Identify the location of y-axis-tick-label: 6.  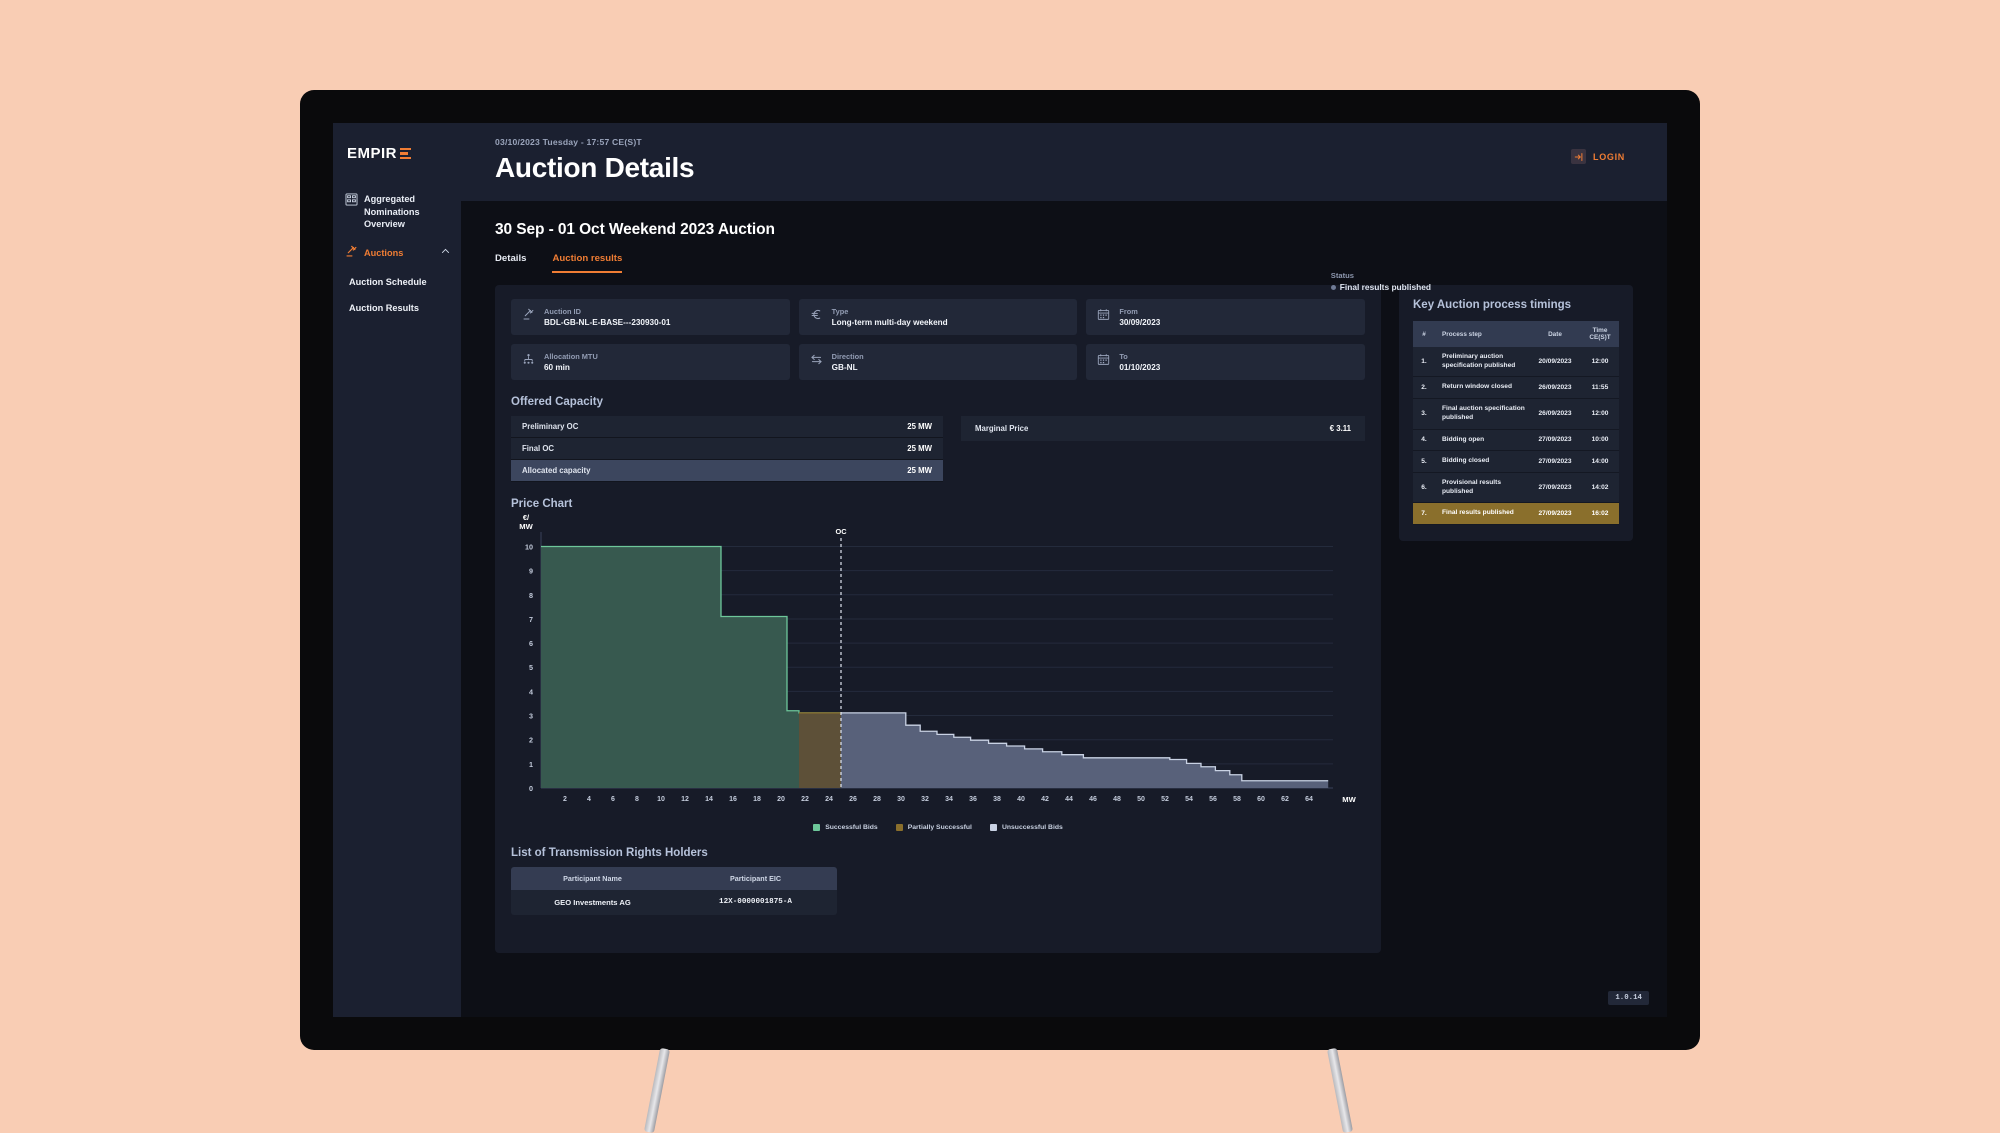
(531, 643).